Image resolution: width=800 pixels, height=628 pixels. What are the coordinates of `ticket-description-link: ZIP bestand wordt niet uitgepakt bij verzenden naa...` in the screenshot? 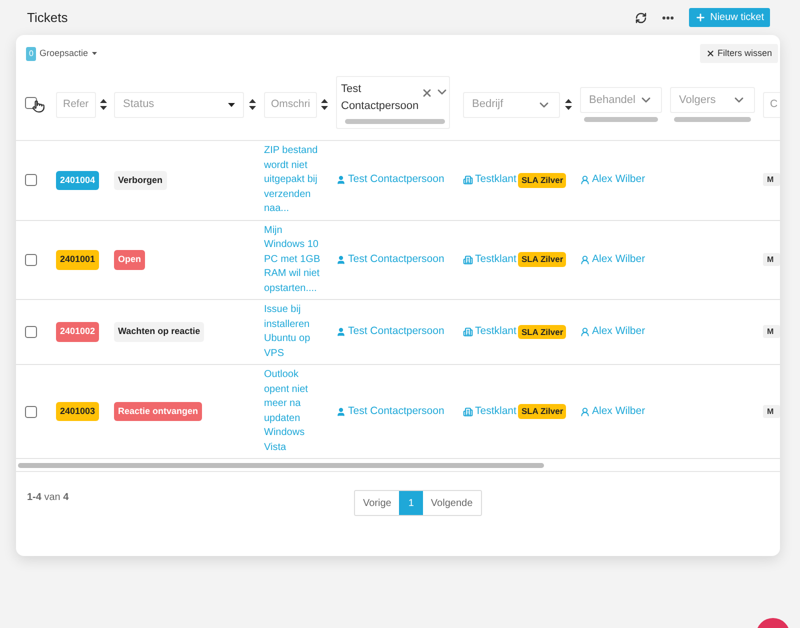 It's located at (294, 180).